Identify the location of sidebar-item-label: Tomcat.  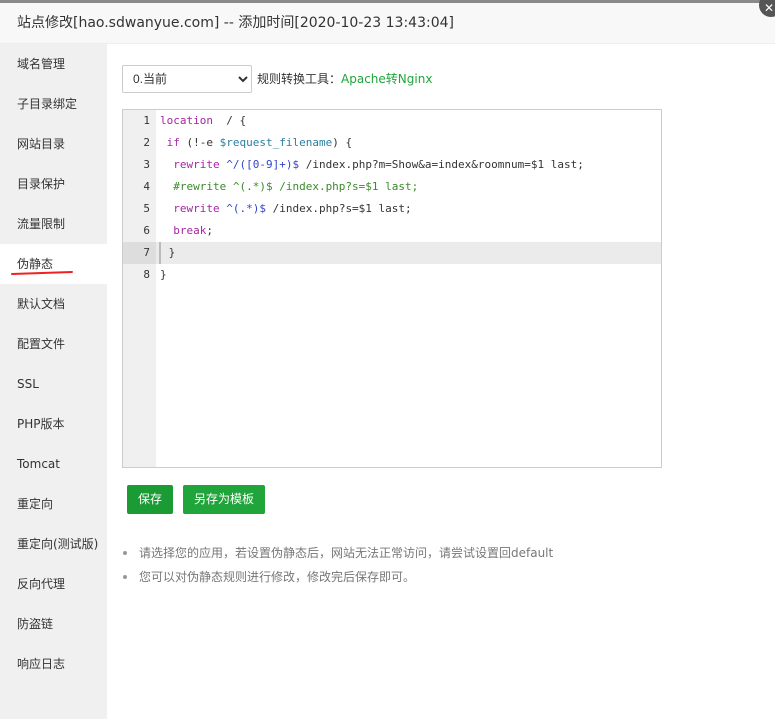
(38, 464).